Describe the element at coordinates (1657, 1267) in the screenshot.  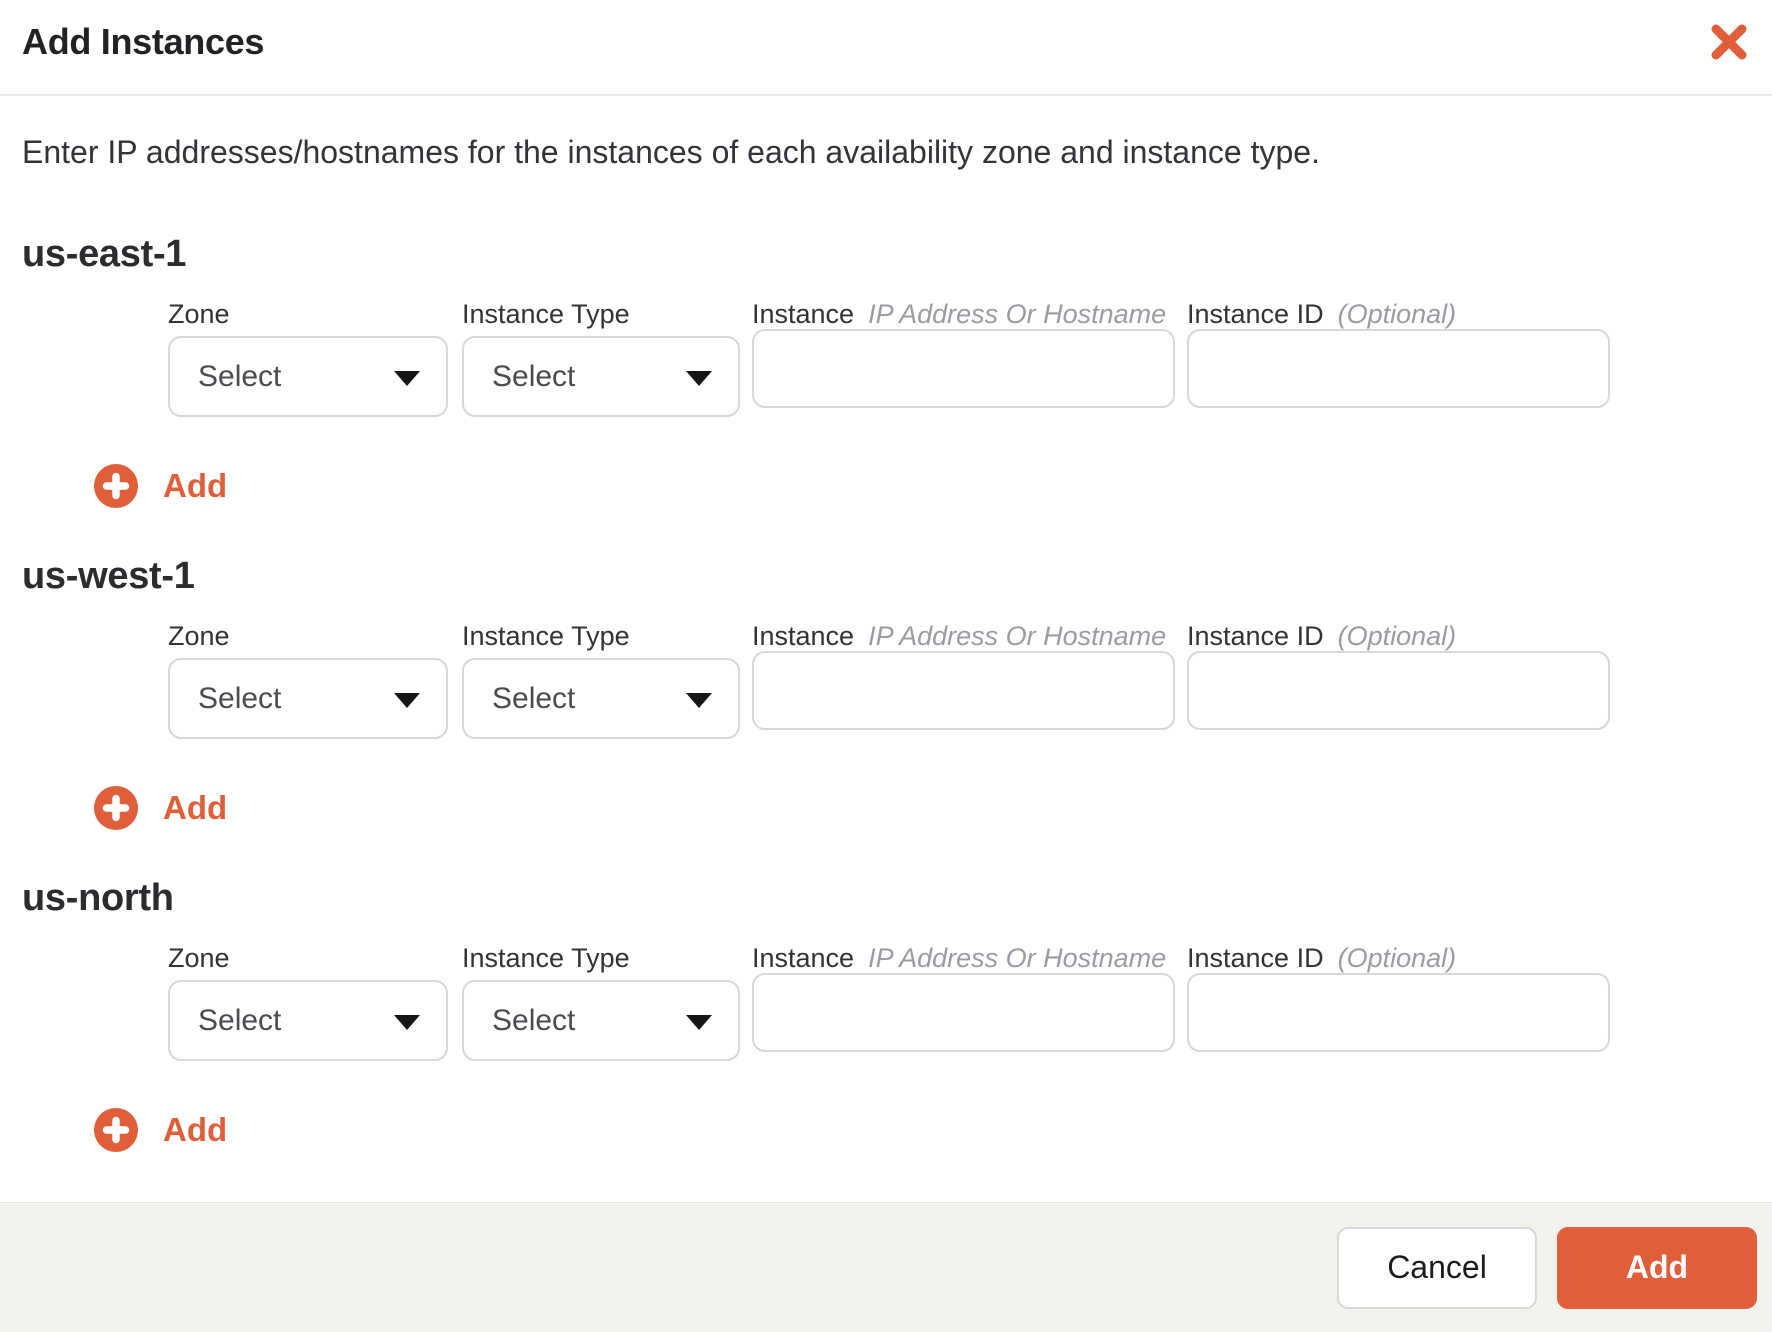
I see `add-button: Add` at that location.